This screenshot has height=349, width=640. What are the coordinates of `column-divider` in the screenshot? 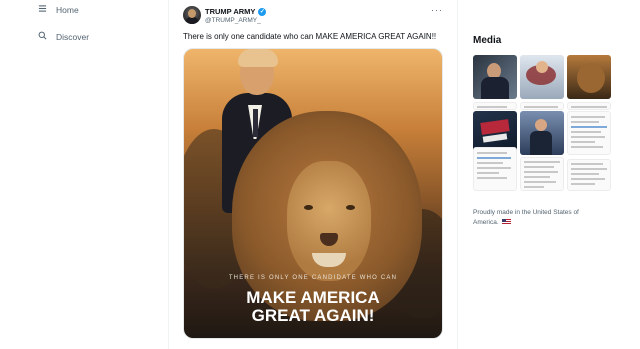 It's located at (457, 174).